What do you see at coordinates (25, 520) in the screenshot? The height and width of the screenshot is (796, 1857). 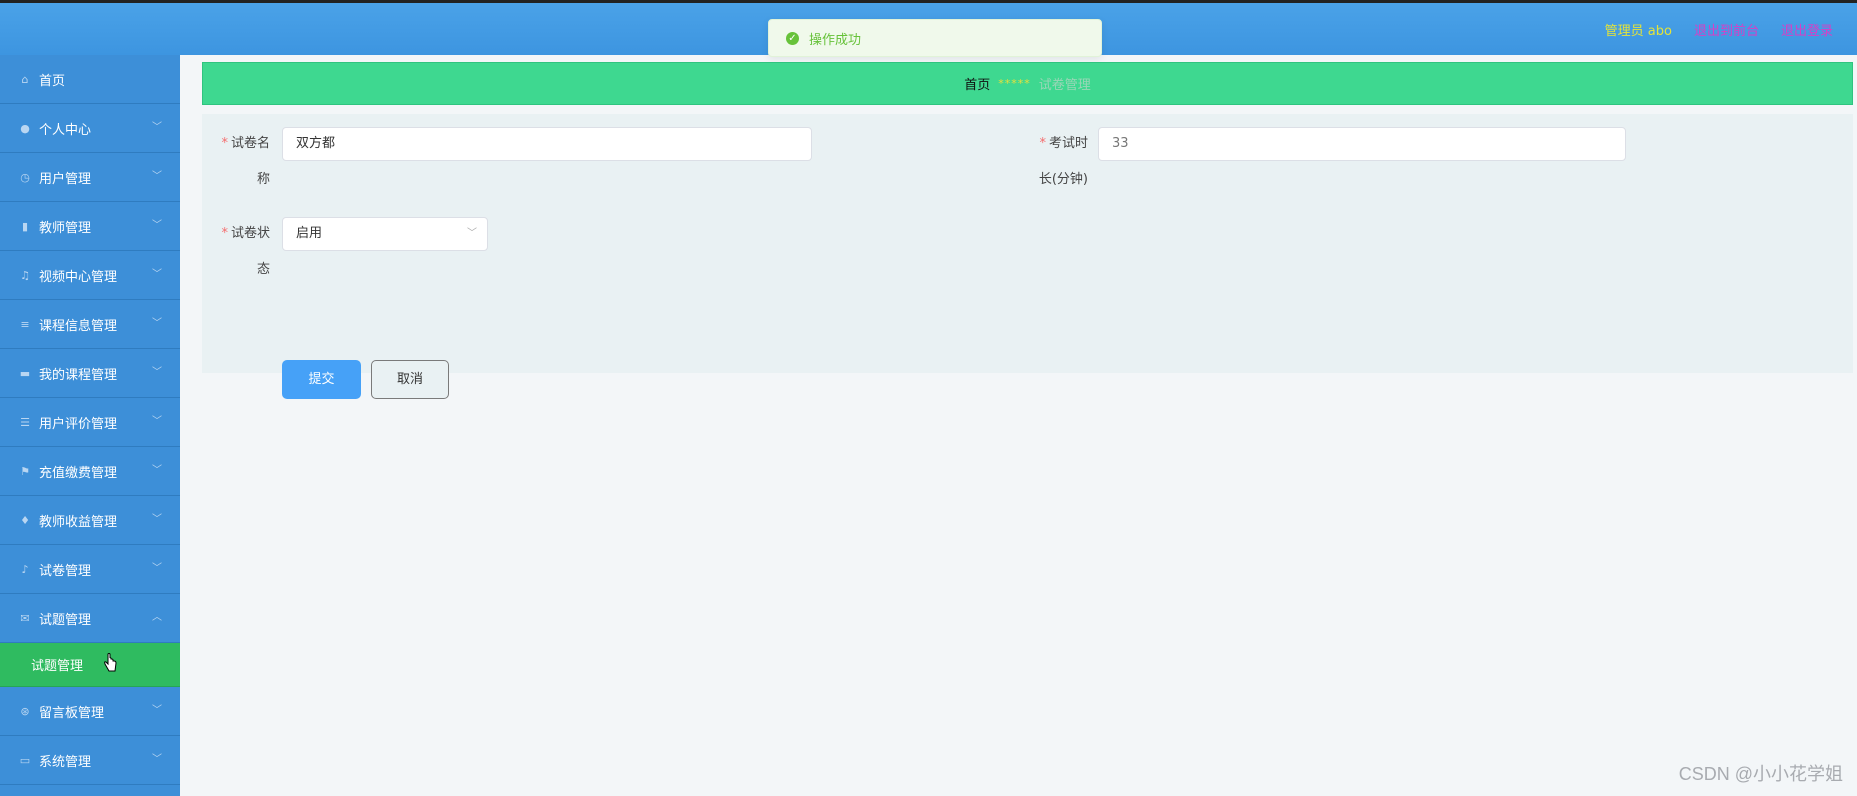 I see `microphone-icon: ♦` at bounding box center [25, 520].